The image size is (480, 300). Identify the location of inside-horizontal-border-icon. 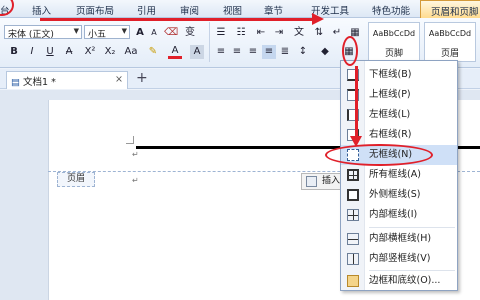
(353, 239).